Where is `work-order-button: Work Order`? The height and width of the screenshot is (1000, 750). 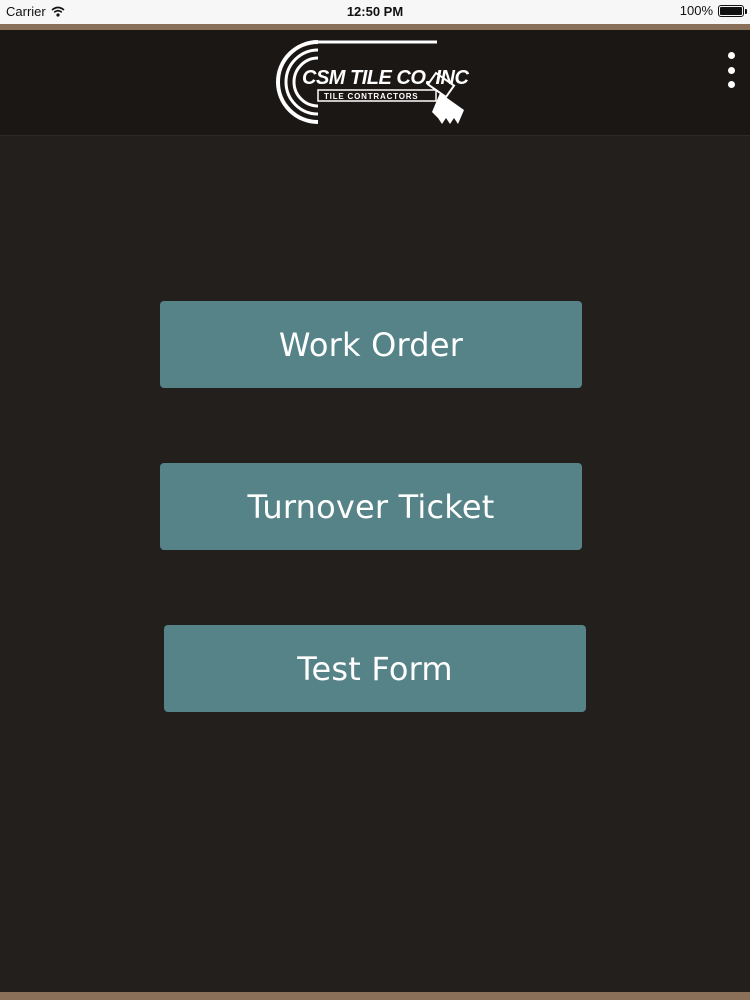
work-order-button: Work Order is located at coordinates (371, 344).